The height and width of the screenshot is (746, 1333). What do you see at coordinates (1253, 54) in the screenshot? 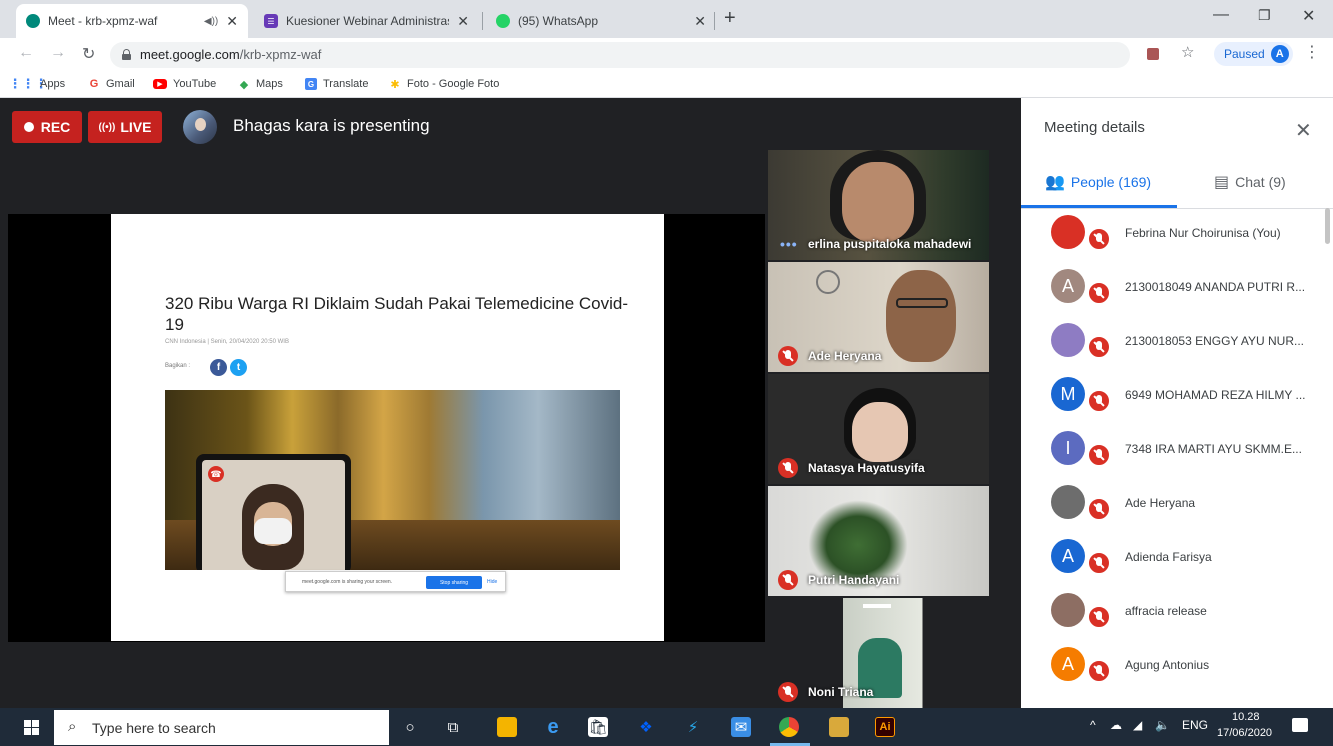
I see `profile-button: Paused A` at bounding box center [1253, 54].